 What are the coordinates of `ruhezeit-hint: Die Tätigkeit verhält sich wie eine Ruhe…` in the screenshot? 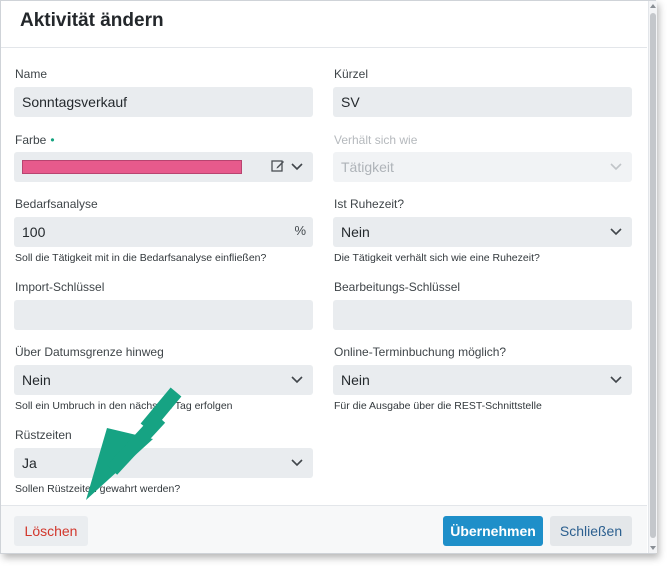 It's located at (437, 258).